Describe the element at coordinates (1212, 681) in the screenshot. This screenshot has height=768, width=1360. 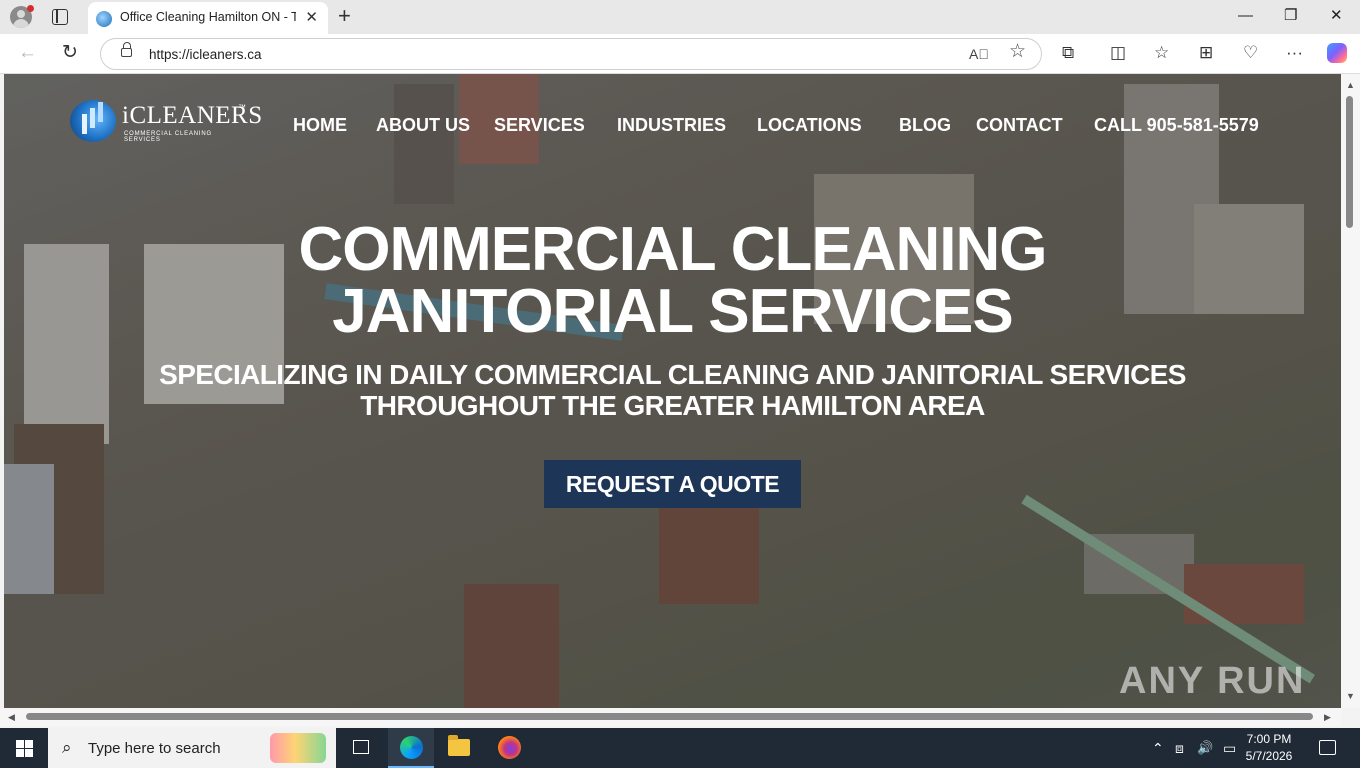
I see `watermark-text: ANY RUN` at that location.